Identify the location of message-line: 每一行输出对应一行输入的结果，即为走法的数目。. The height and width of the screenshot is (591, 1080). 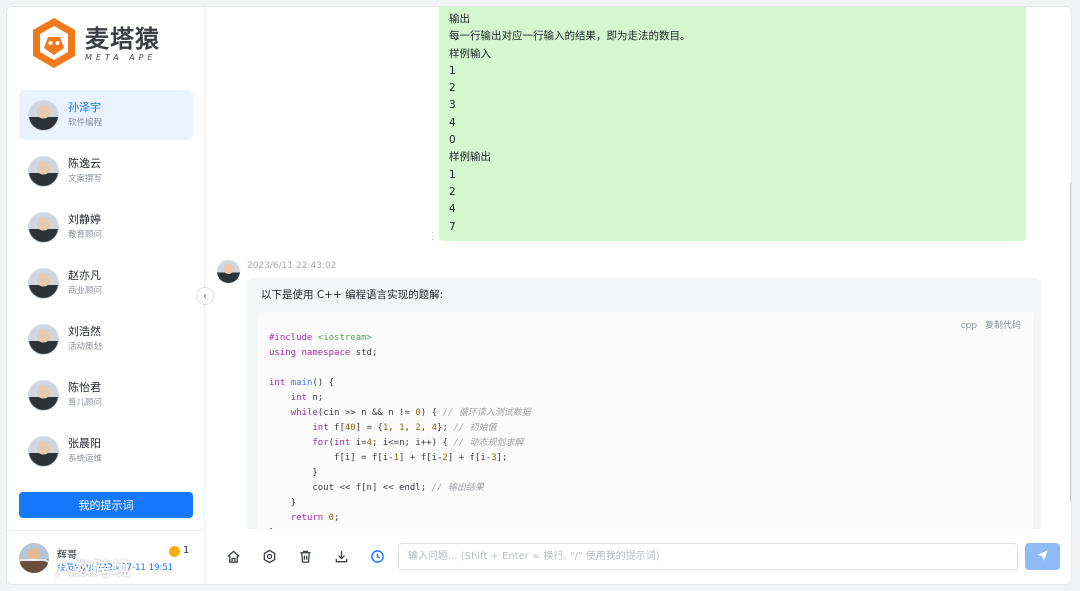
(570, 36).